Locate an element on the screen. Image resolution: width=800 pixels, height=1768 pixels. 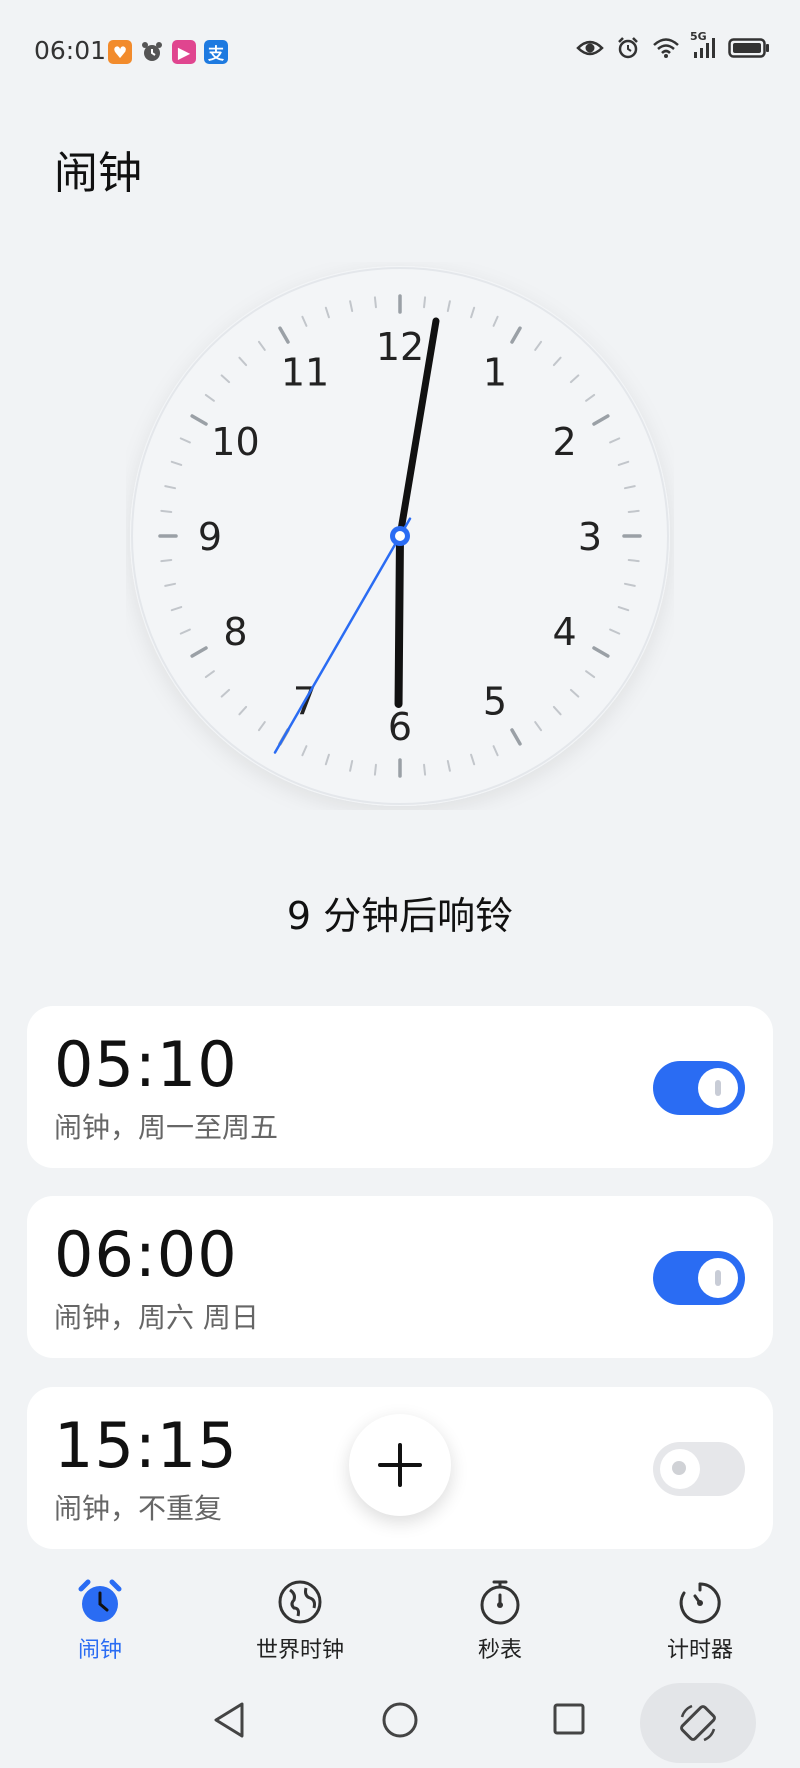
eye-icon is located at coordinates (590, 48).